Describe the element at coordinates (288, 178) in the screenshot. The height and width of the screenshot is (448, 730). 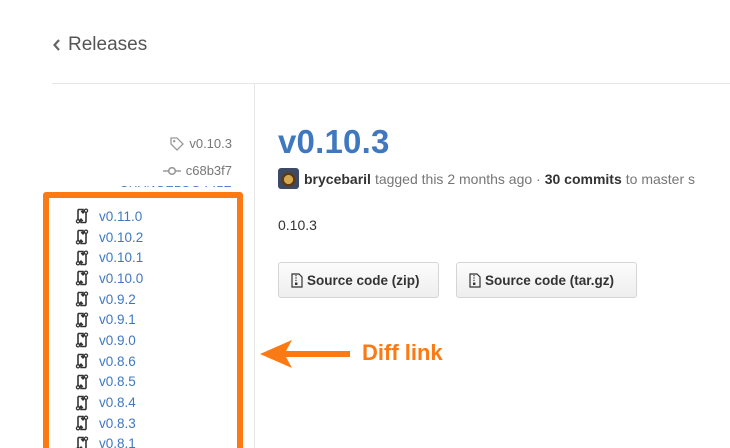
I see `avatar` at that location.